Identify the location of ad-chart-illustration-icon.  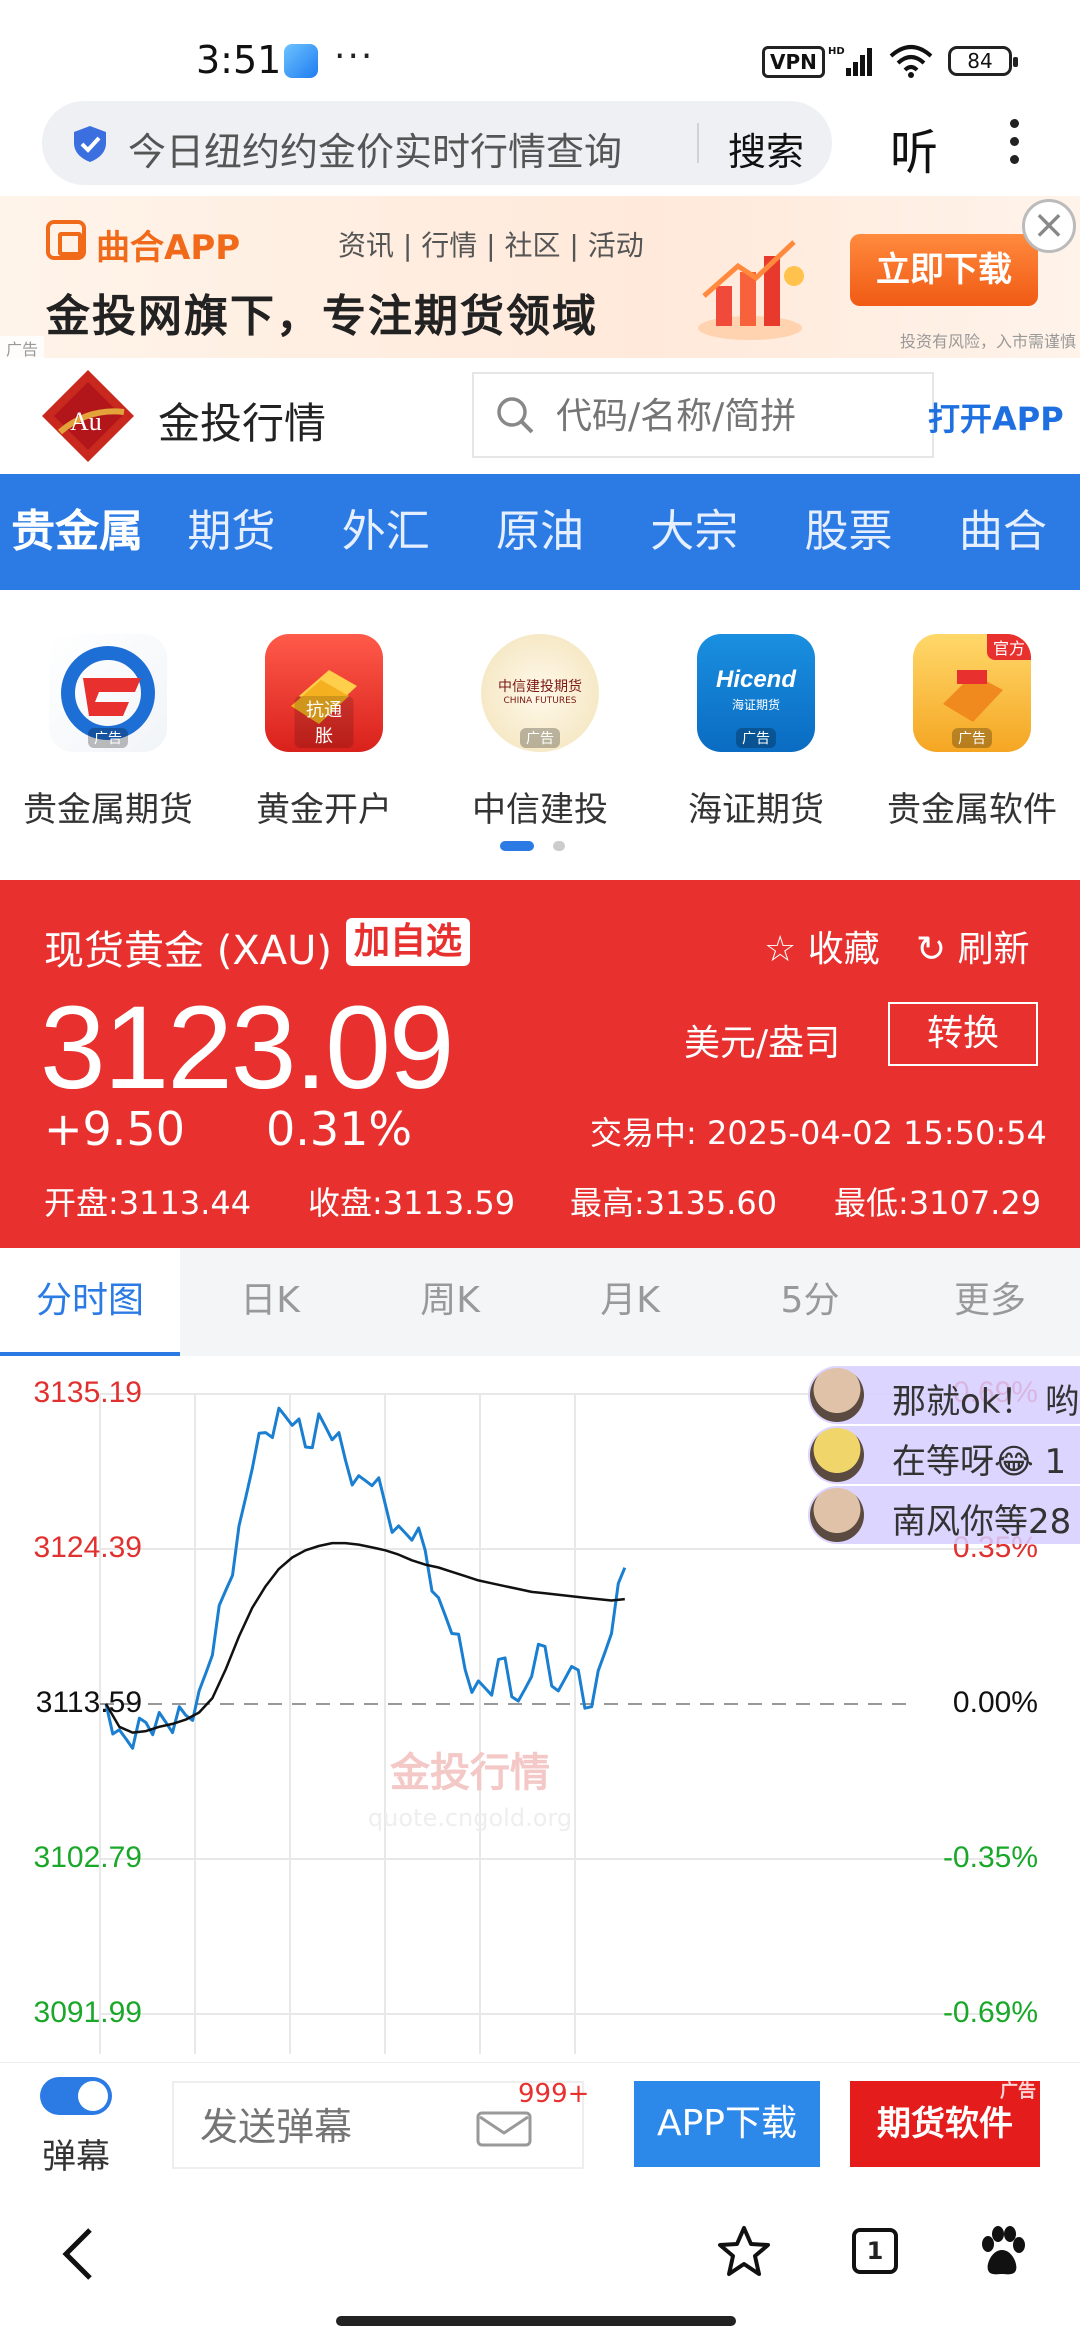
(751, 290).